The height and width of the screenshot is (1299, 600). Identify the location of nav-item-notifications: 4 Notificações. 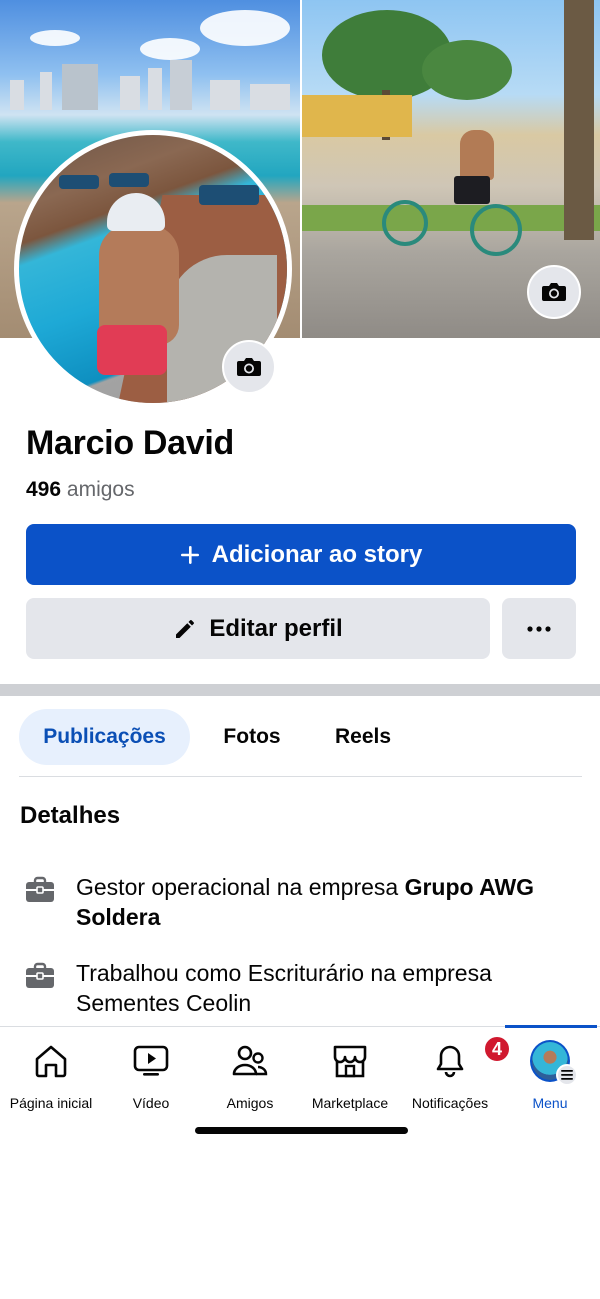
(455, 1073).